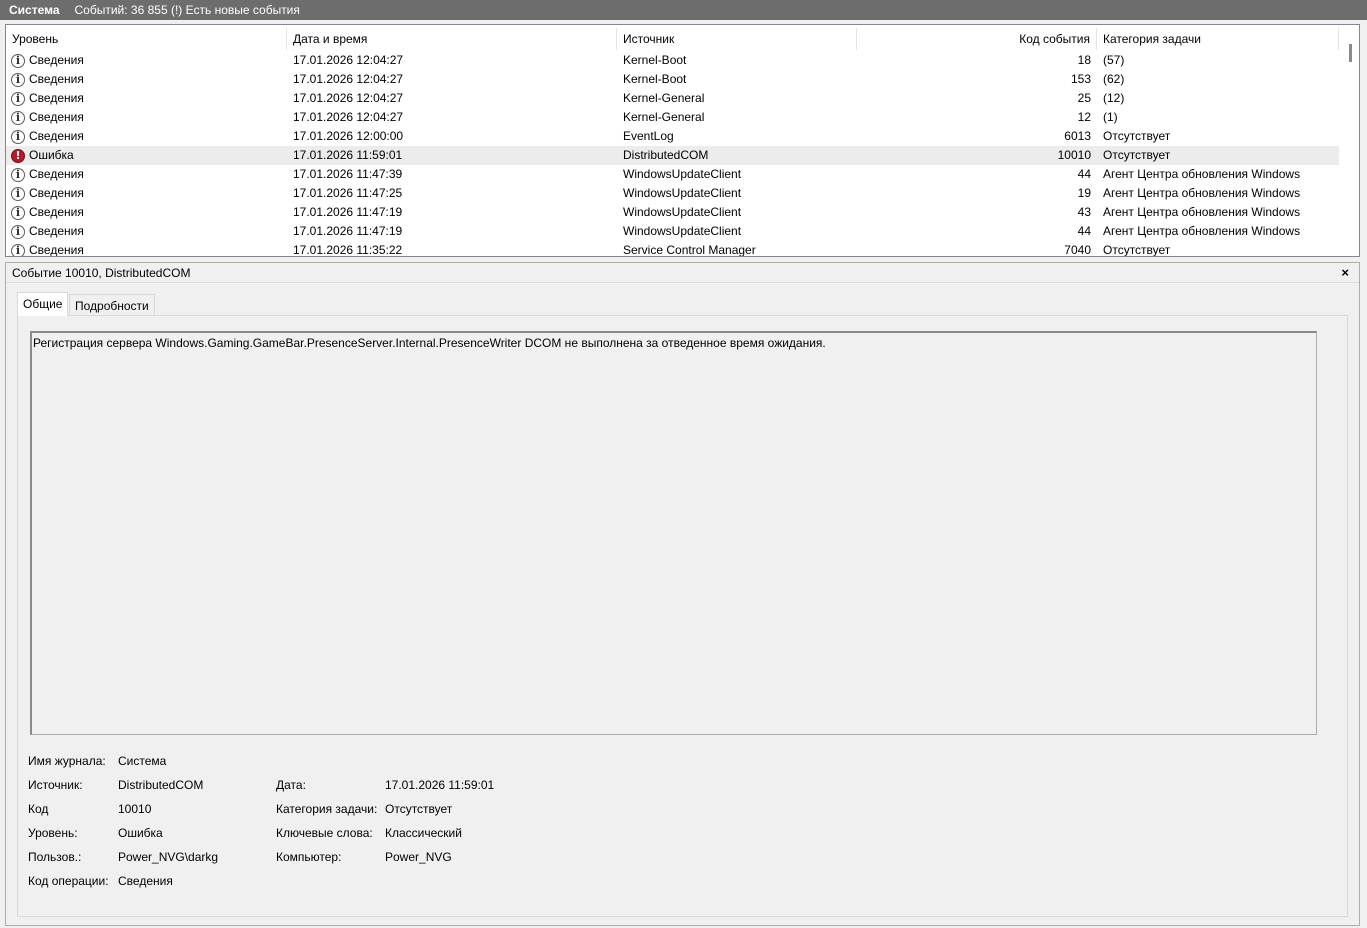  What do you see at coordinates (1084, 174) in the screenshot?
I see `event-code: 44` at bounding box center [1084, 174].